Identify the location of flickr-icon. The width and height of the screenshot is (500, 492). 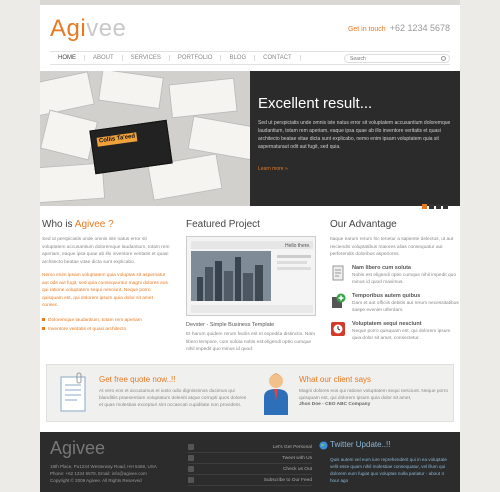
(191, 469).